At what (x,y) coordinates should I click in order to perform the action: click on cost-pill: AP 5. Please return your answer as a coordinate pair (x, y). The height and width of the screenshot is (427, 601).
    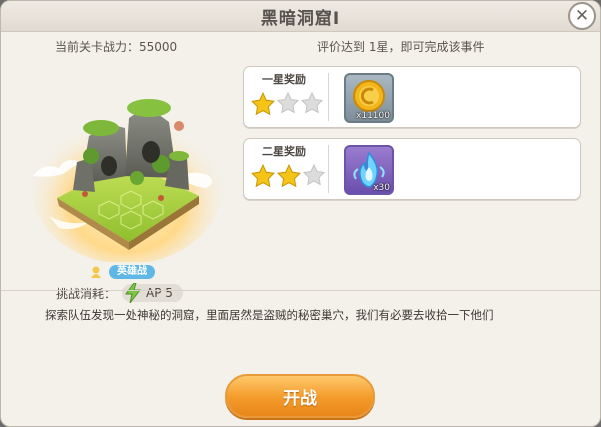
    Looking at the image, I should click on (152, 293).